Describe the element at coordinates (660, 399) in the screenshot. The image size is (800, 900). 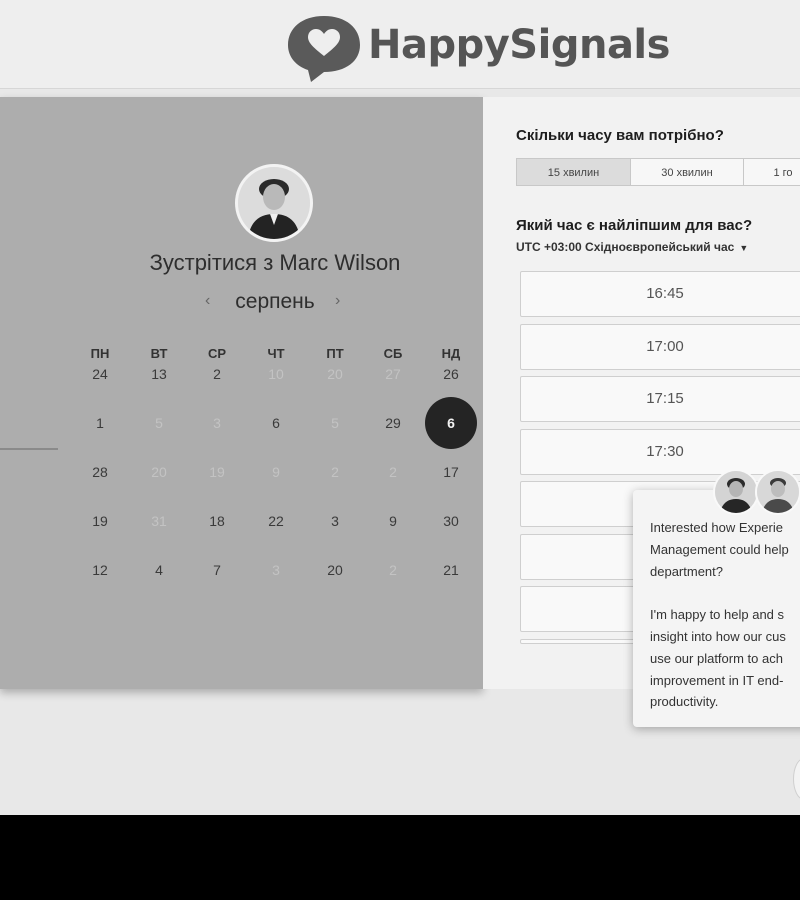
I see `time-slot-button: 17:15` at that location.